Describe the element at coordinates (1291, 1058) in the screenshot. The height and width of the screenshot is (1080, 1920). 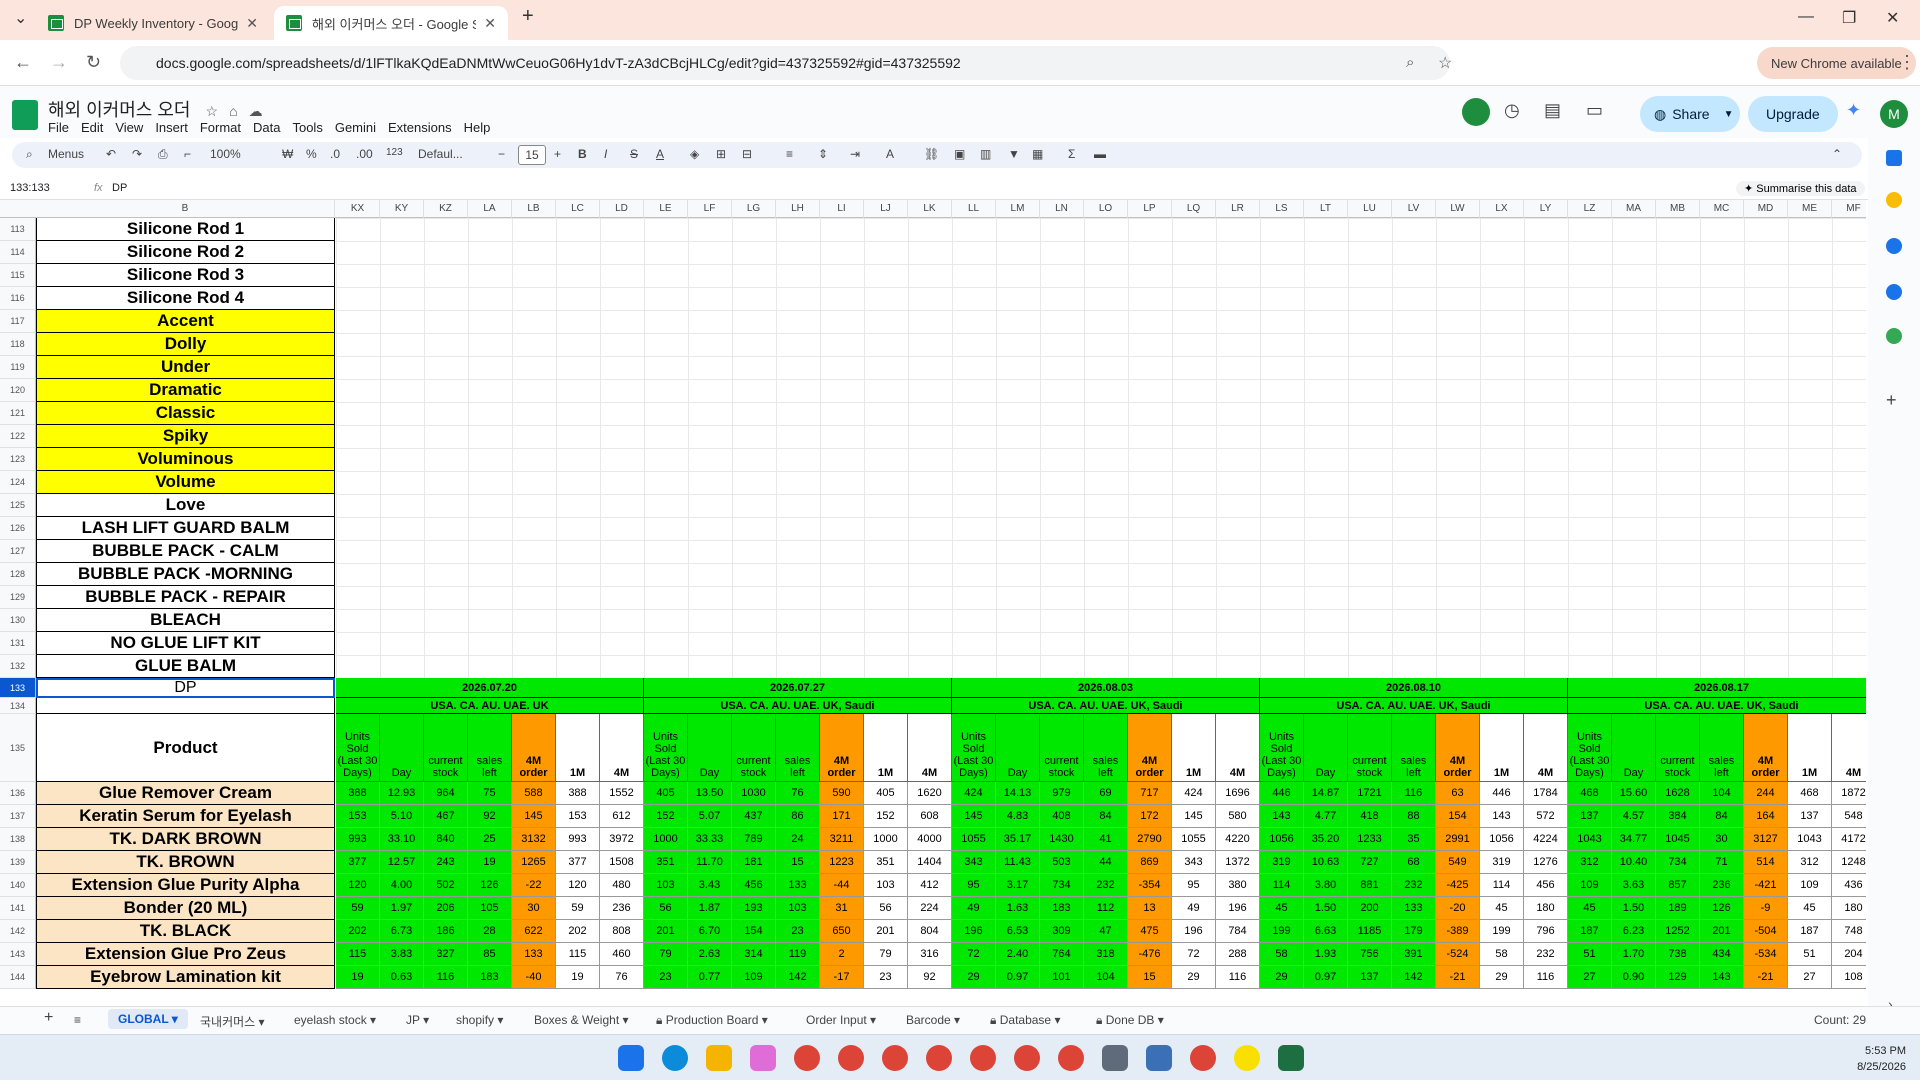
I see `excel-icon` at that location.